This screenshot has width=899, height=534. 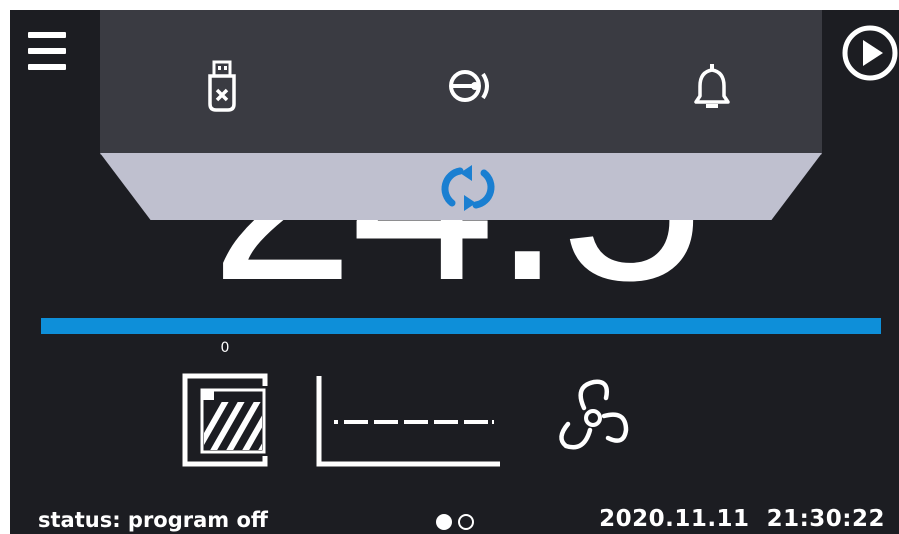 What do you see at coordinates (468, 86) in the screenshot?
I see `login-key-icon` at bounding box center [468, 86].